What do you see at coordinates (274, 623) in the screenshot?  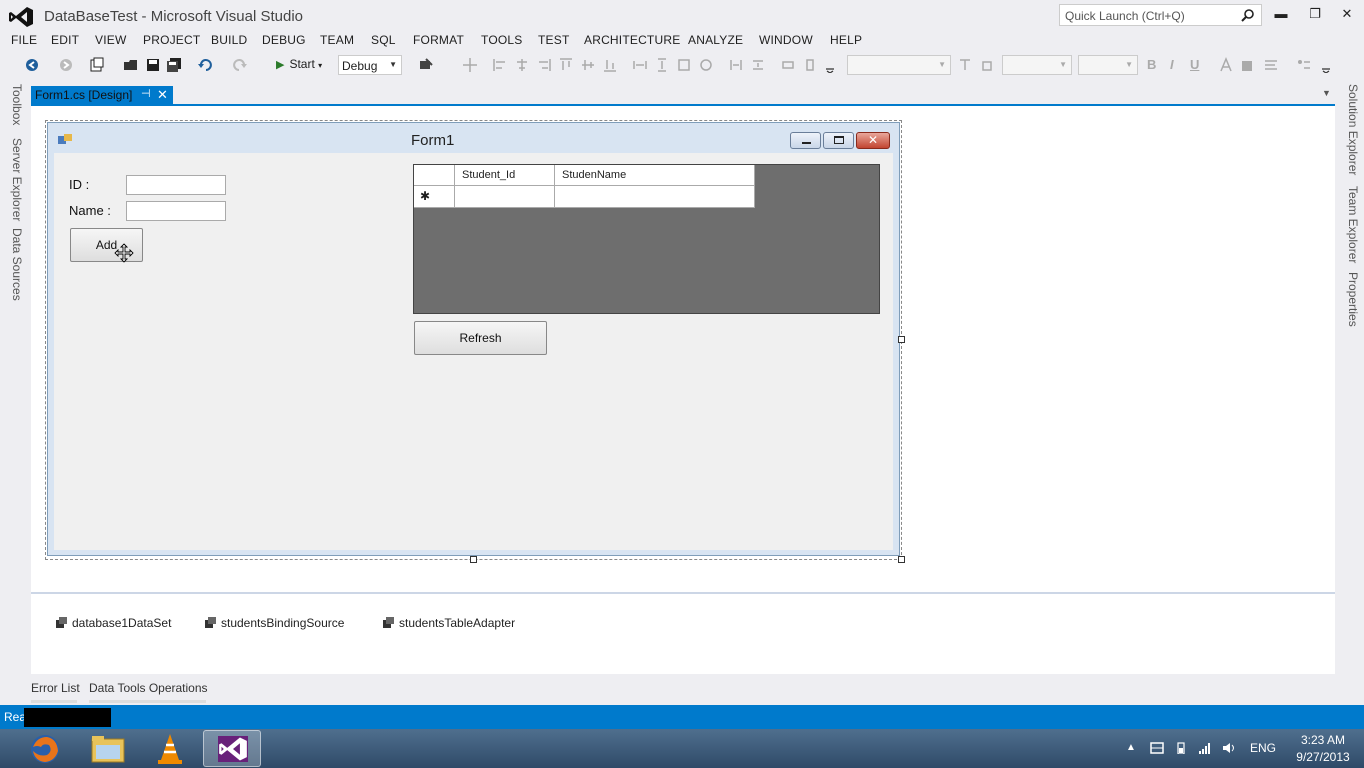 I see `tray-studentsbindingsource: studentsBindingSource` at bounding box center [274, 623].